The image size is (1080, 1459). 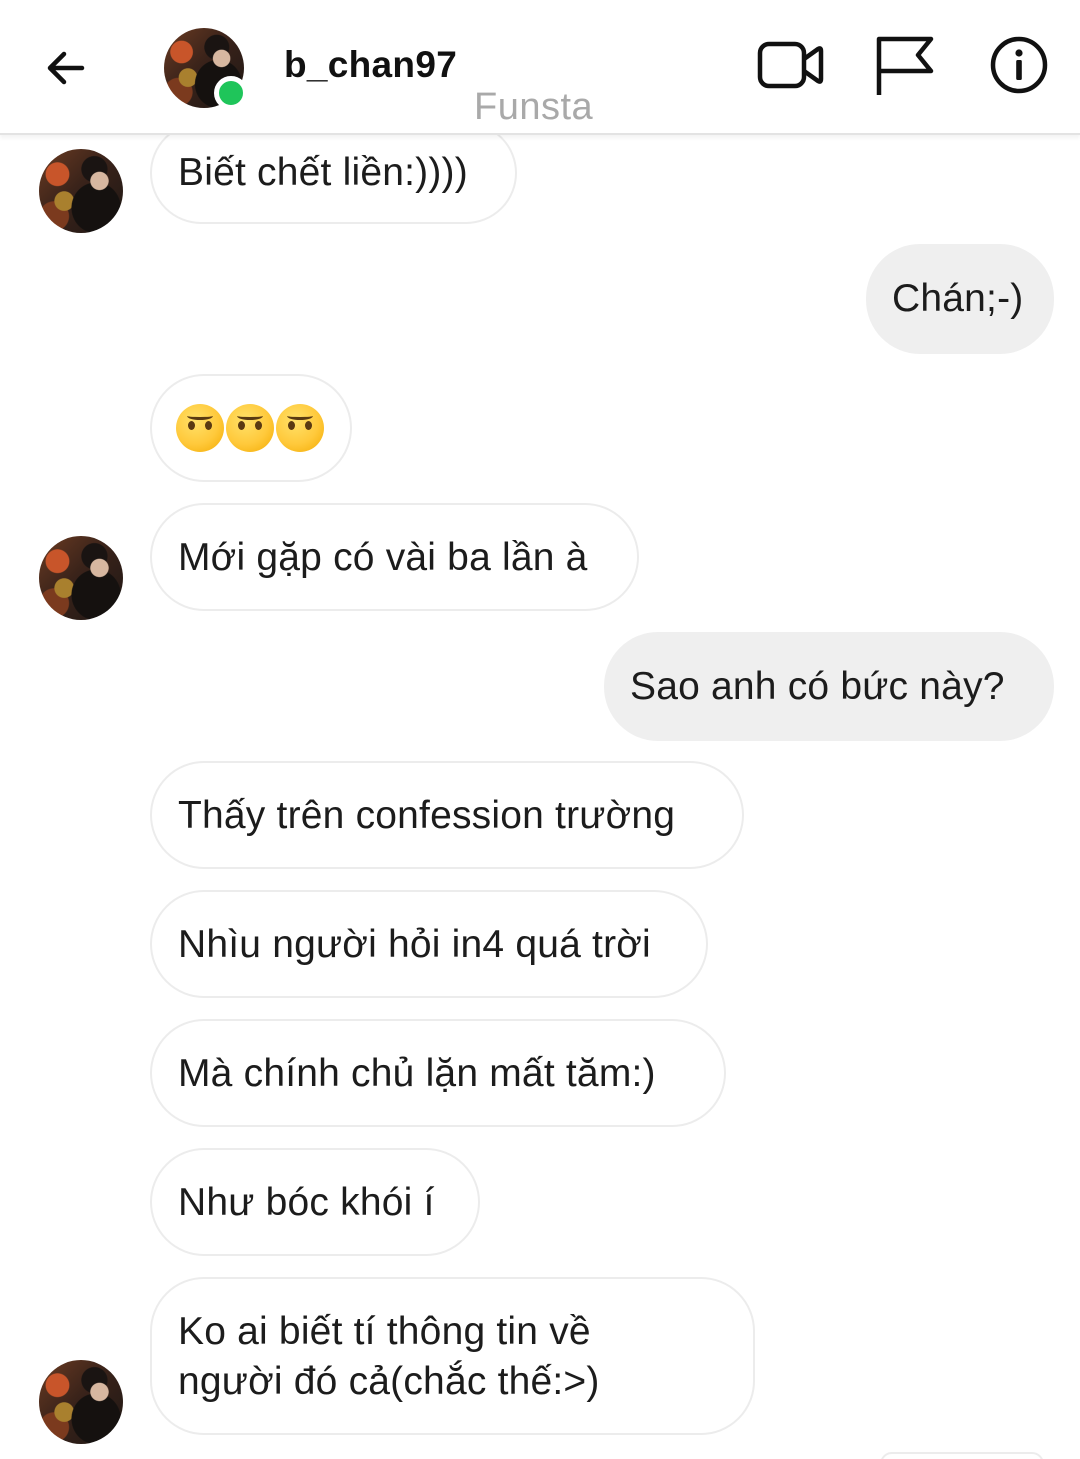 I want to click on emoji-row, so click(x=251, y=428).